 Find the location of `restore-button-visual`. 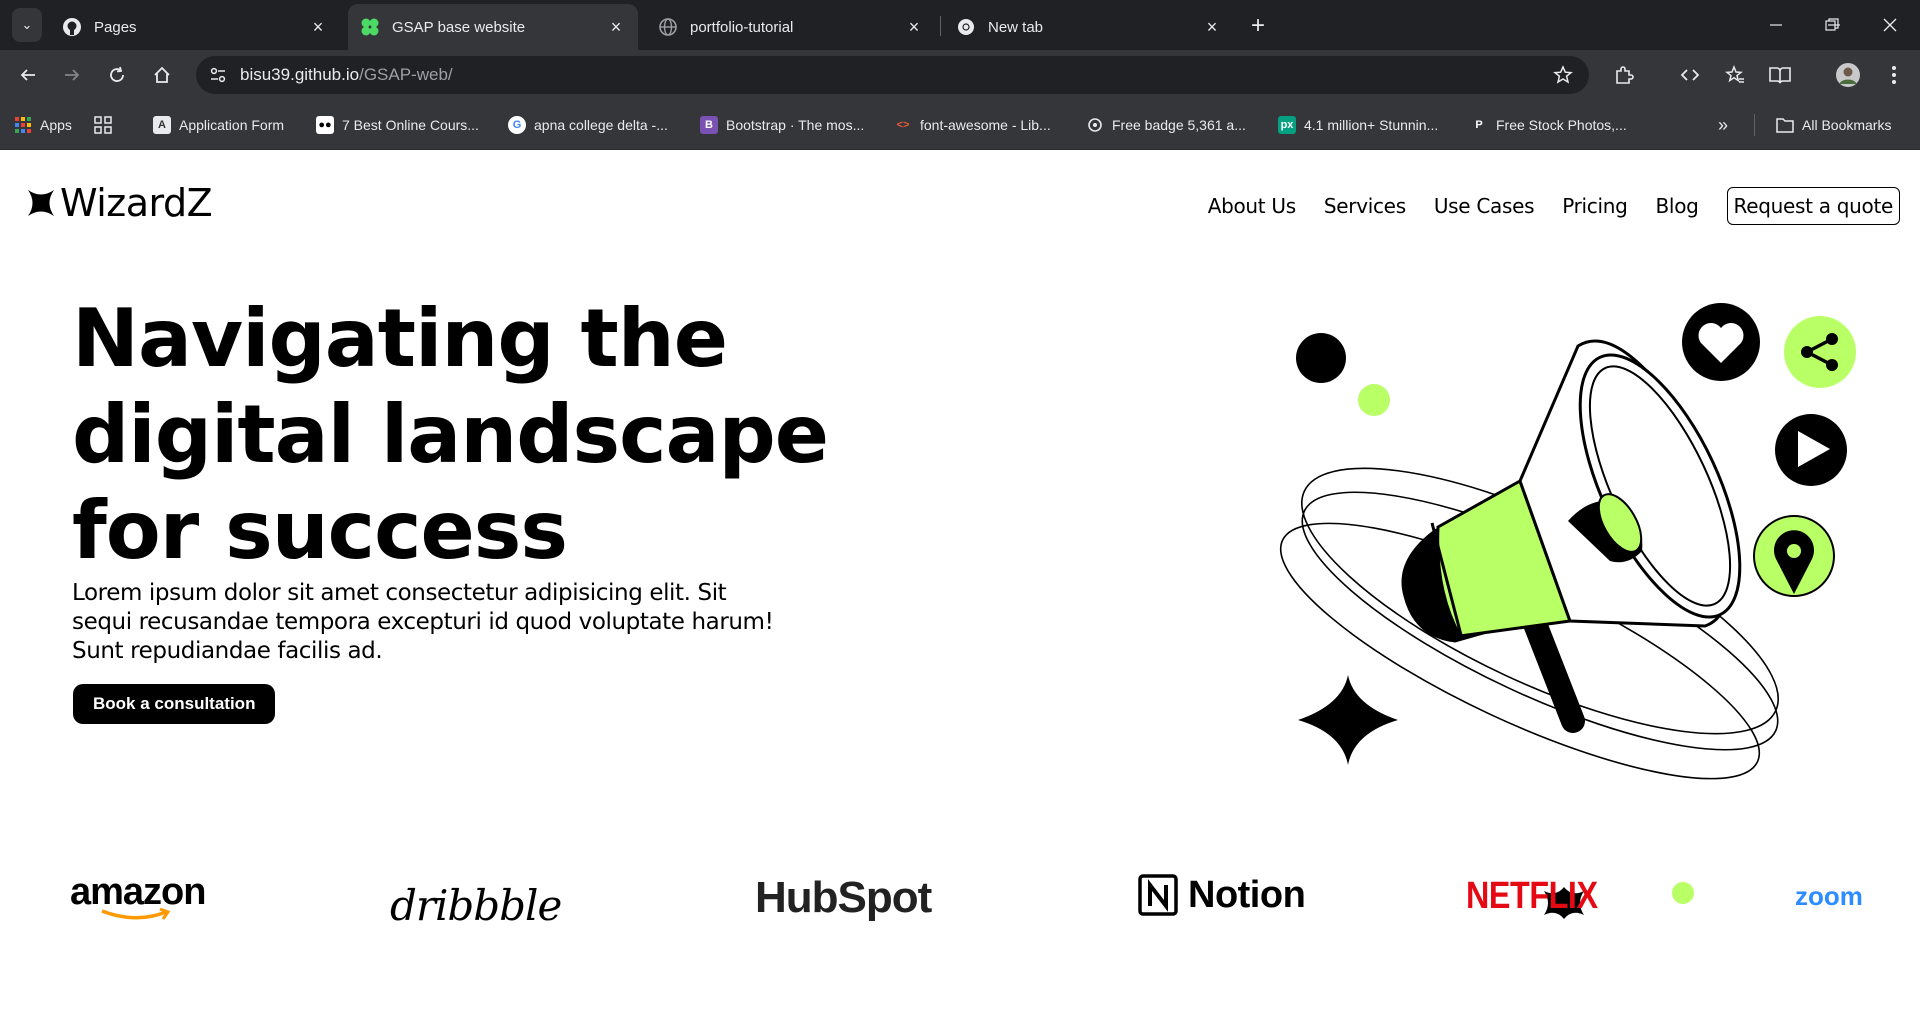

restore-button-visual is located at coordinates (1832, 25).